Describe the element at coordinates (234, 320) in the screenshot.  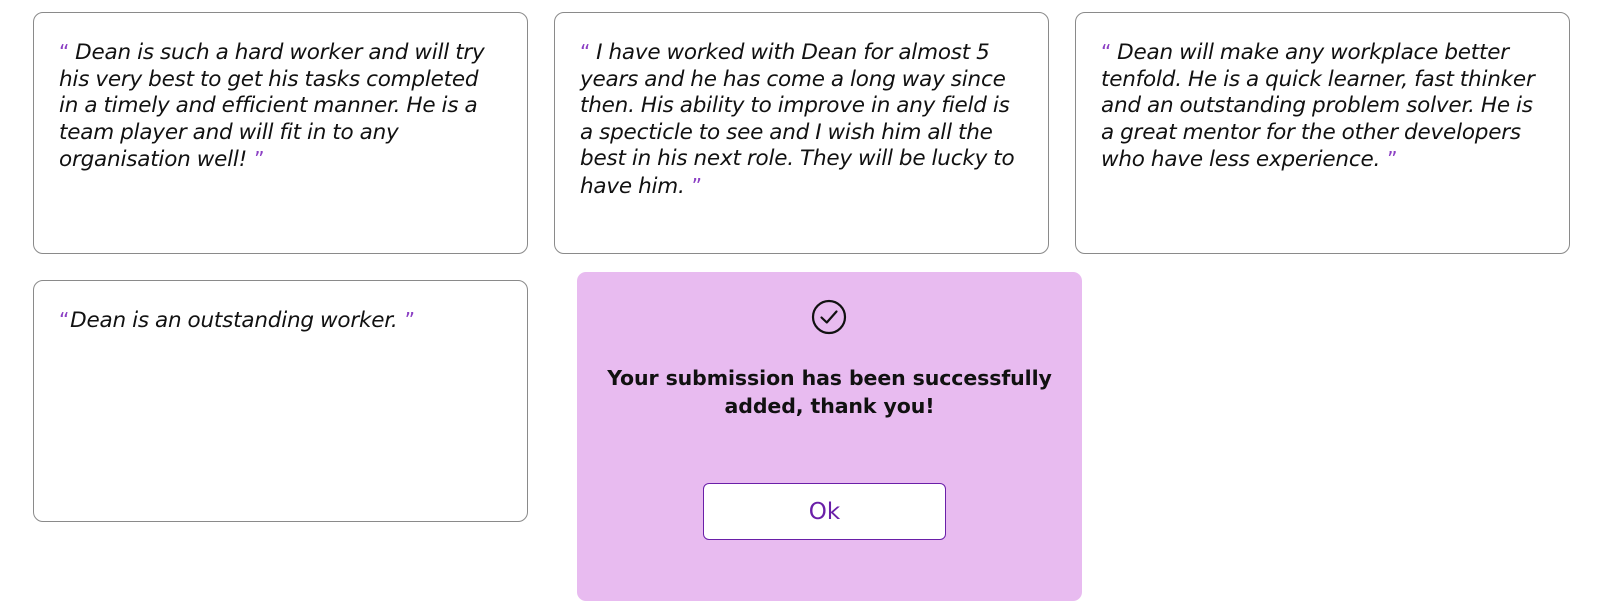
I see `testimonial-text: Dean is an outstanding worker.` at that location.